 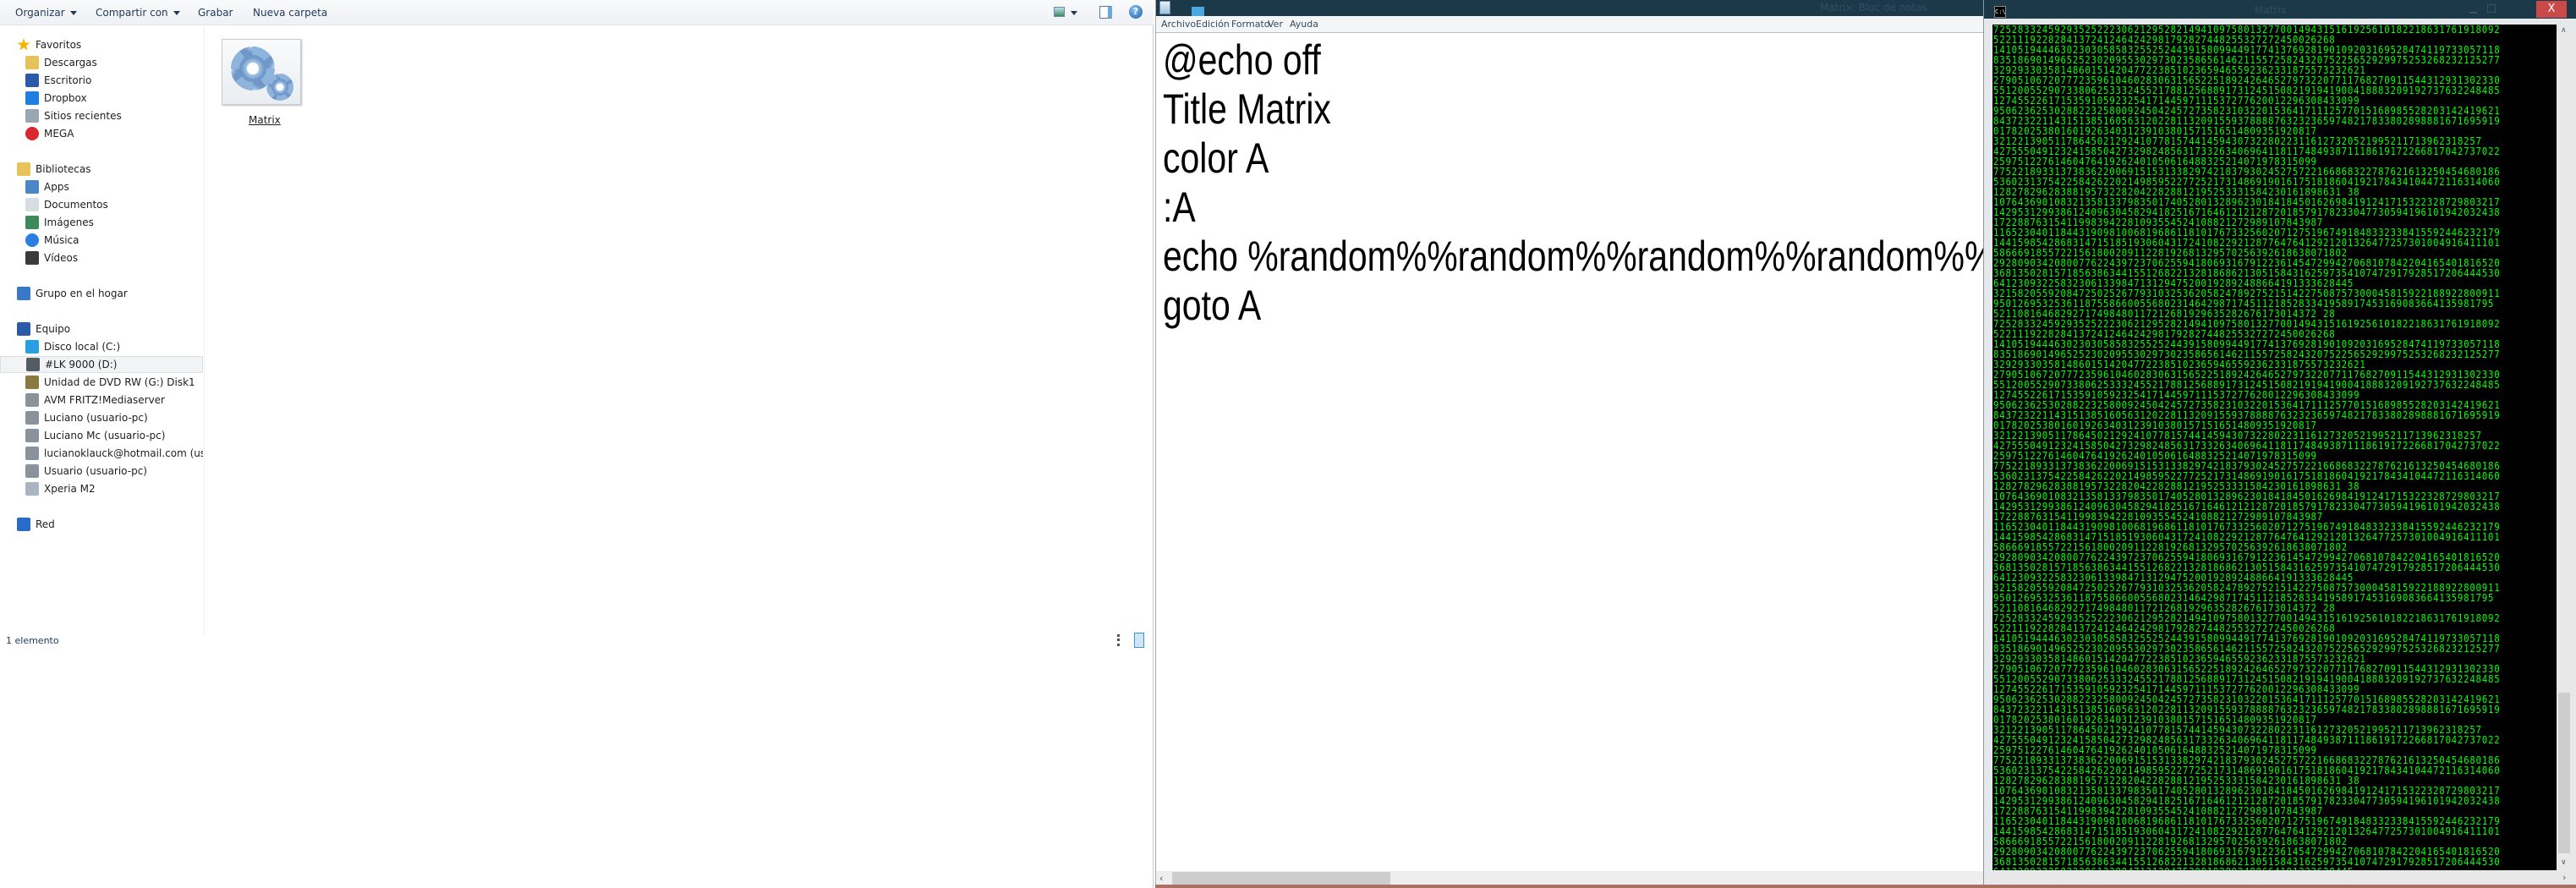 I want to click on scroll-left-icon: ‹, so click(x=1161, y=878).